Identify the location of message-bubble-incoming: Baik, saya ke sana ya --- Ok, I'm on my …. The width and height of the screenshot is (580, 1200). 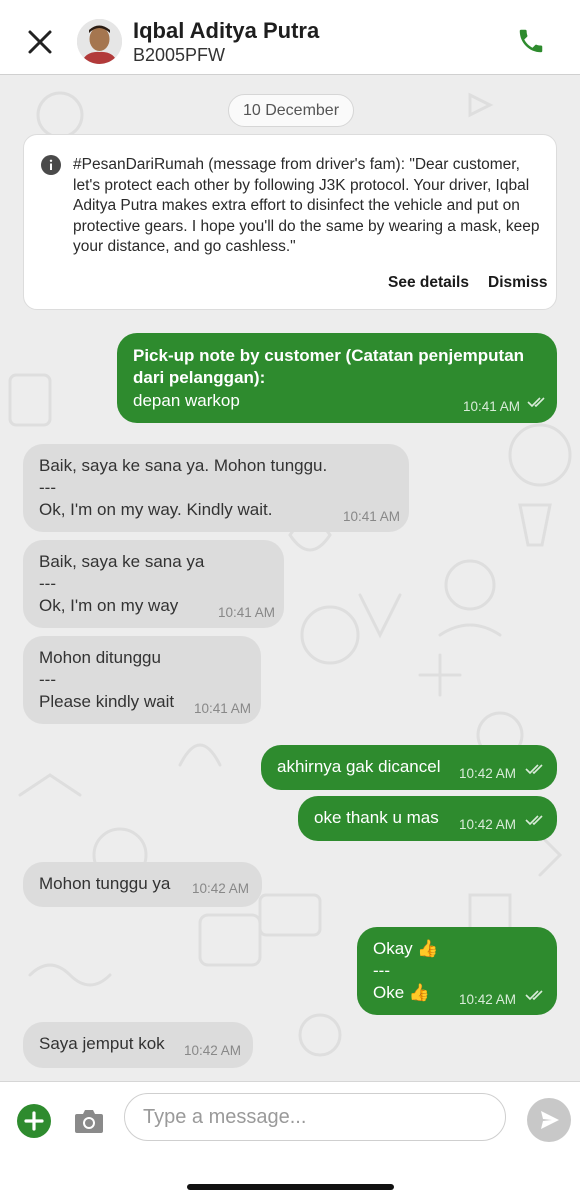
(153, 584).